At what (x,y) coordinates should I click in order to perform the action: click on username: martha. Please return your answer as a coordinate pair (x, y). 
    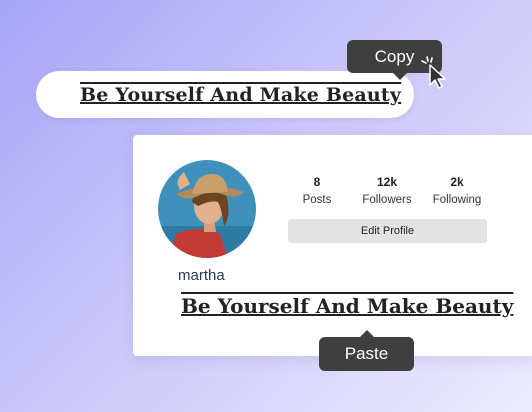
    Looking at the image, I should click on (201, 275).